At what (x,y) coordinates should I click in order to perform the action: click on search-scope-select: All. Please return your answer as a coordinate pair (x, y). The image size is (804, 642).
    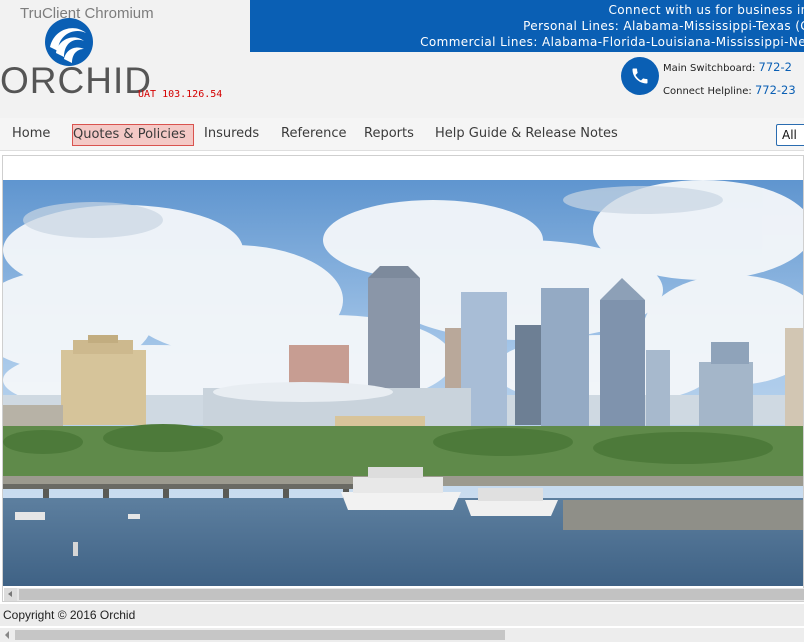
    Looking at the image, I should click on (790, 135).